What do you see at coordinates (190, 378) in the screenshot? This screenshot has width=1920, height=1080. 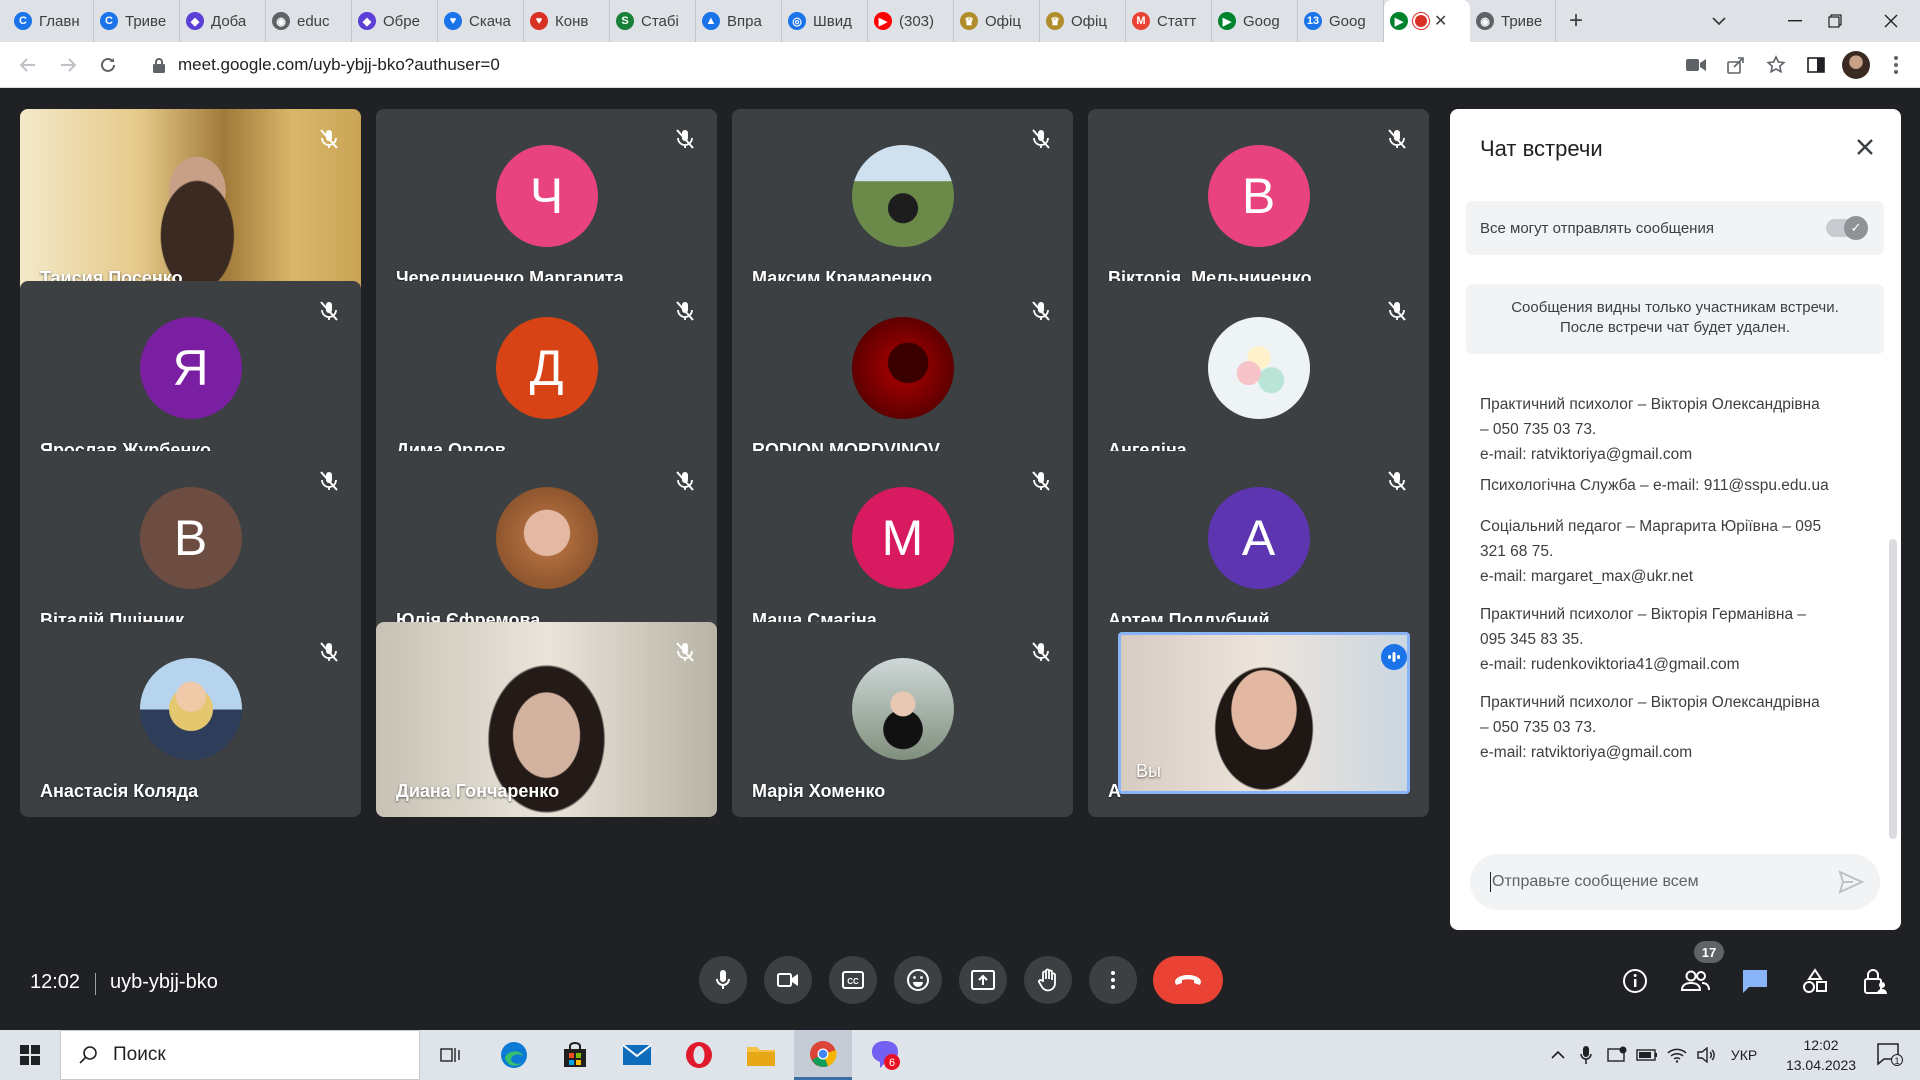 I see `participant-tile: Я Ярослав Журбенко` at bounding box center [190, 378].